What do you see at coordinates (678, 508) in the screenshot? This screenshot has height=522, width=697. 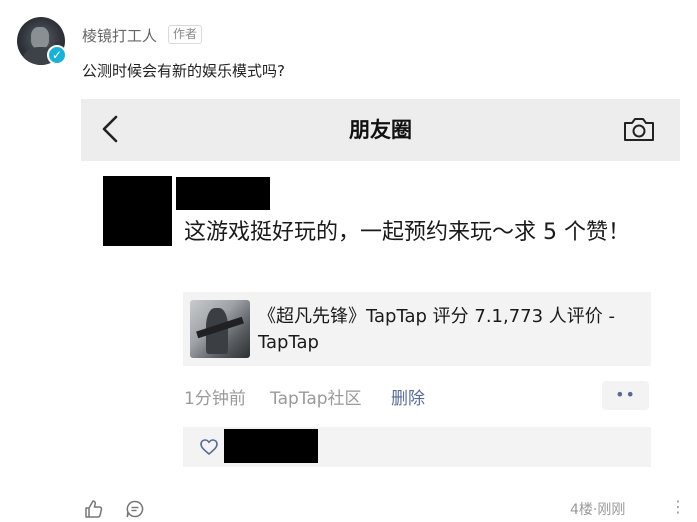 I see `comment-menu-icon: ⋮` at bounding box center [678, 508].